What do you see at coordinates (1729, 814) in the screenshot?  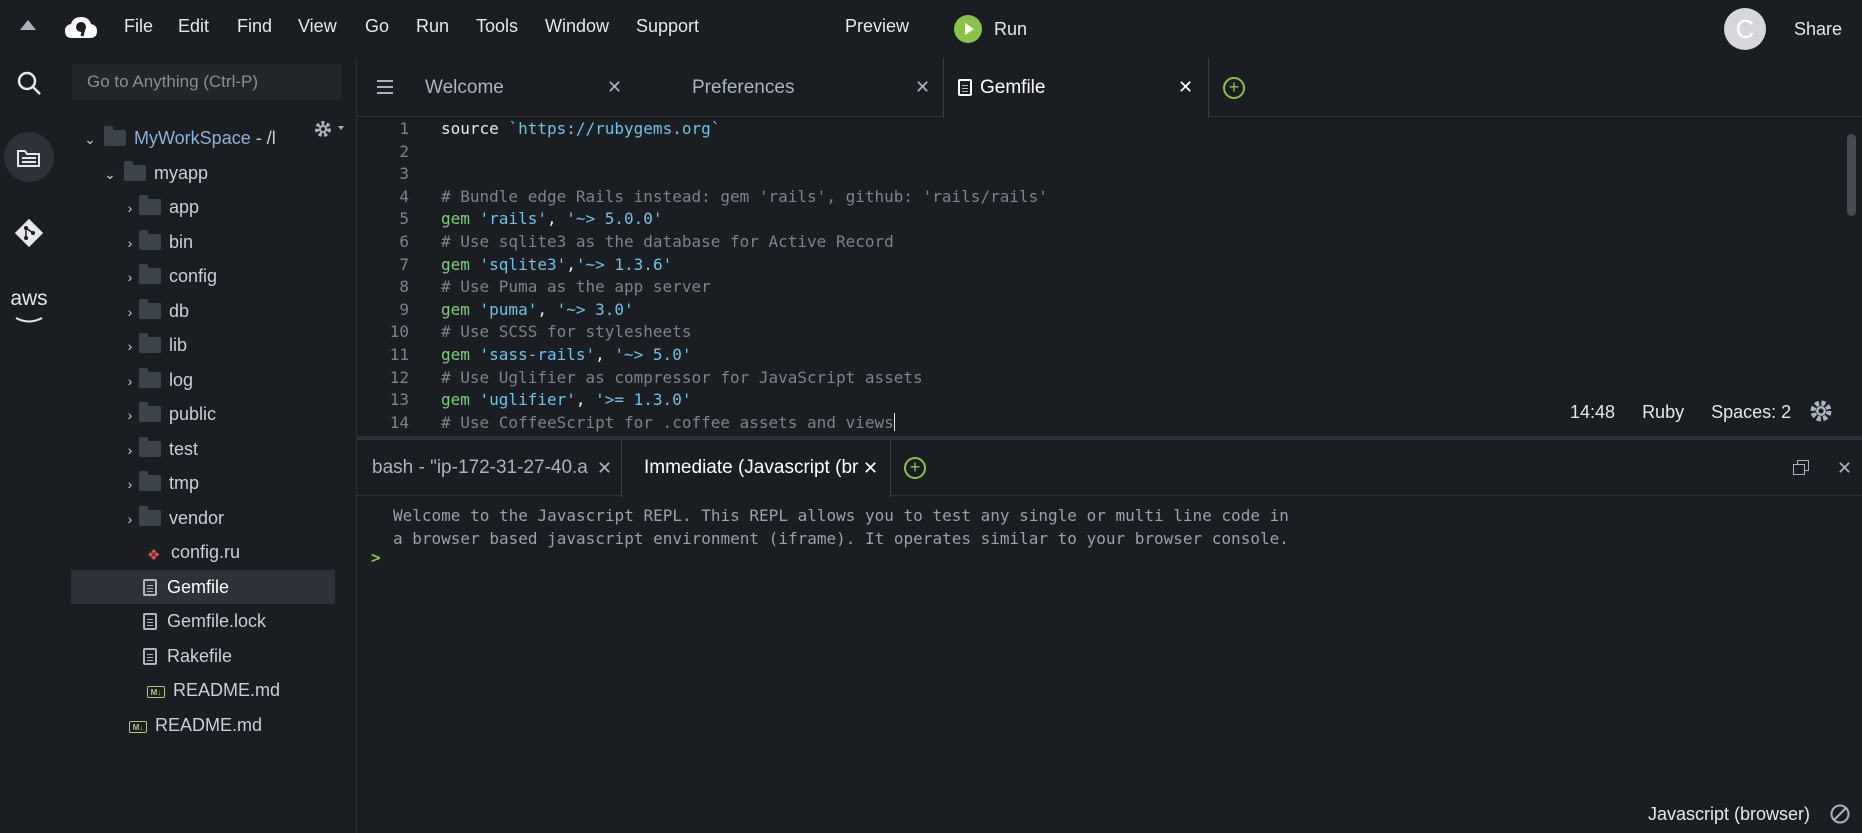 I see `repl-language-label: Javascript (browser)` at bounding box center [1729, 814].